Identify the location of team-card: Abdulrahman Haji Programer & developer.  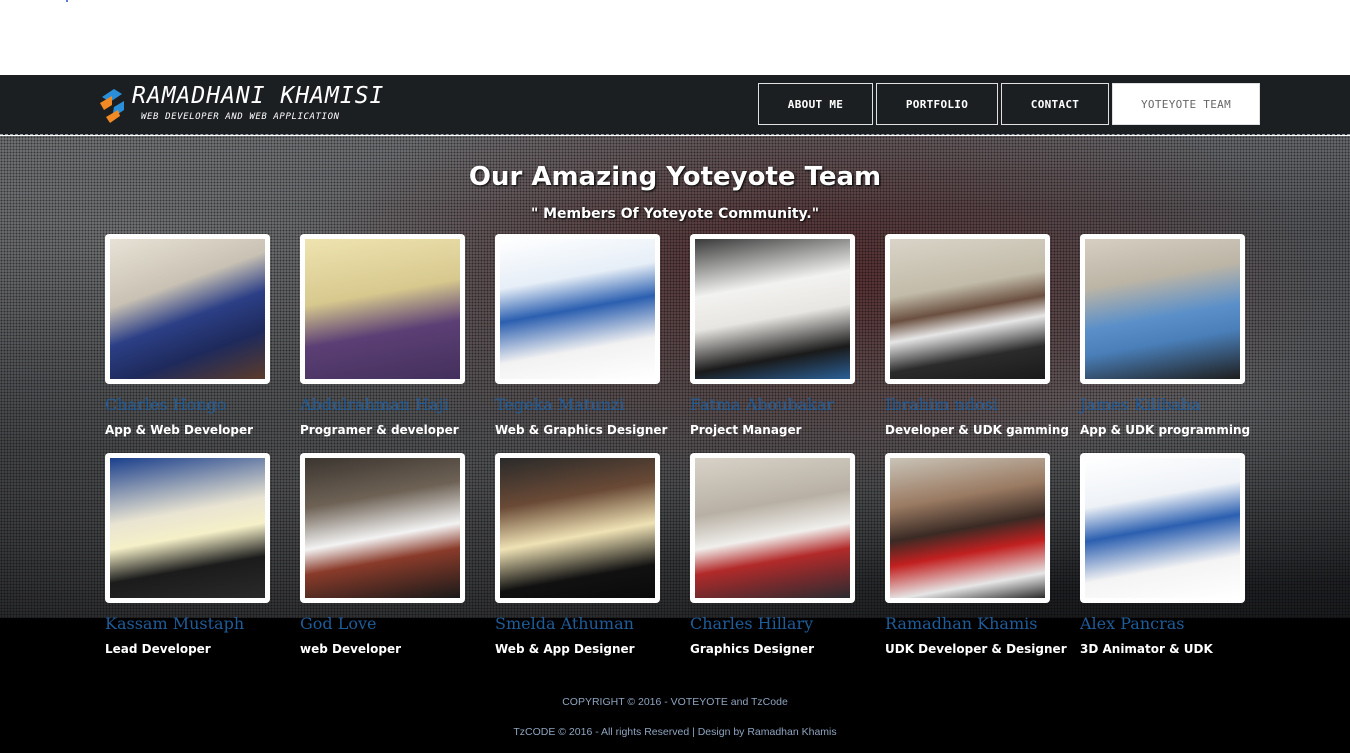
(382, 335).